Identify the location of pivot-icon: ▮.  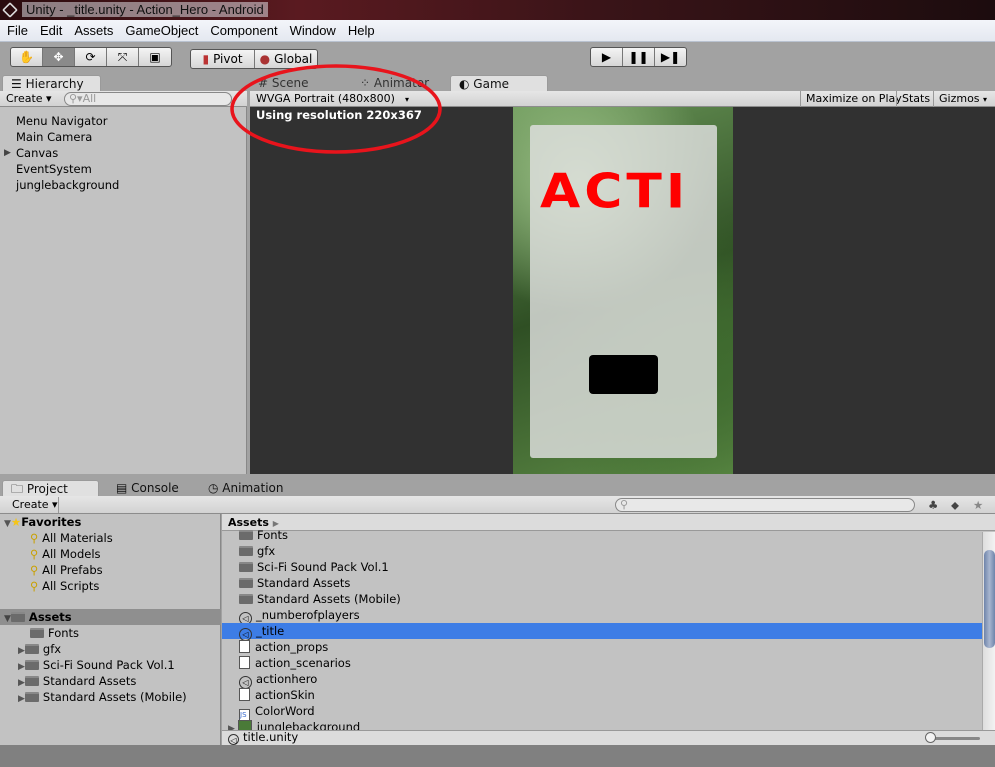
(206, 59).